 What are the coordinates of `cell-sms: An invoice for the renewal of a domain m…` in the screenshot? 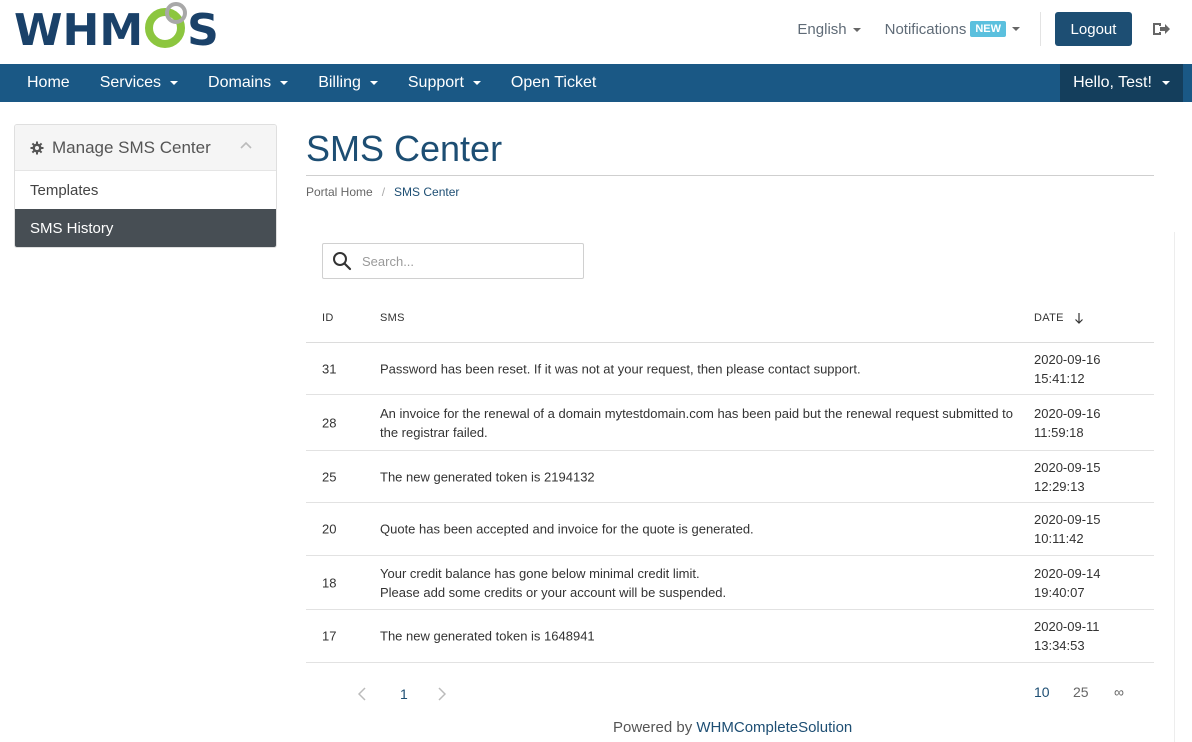 It's located at (700, 423).